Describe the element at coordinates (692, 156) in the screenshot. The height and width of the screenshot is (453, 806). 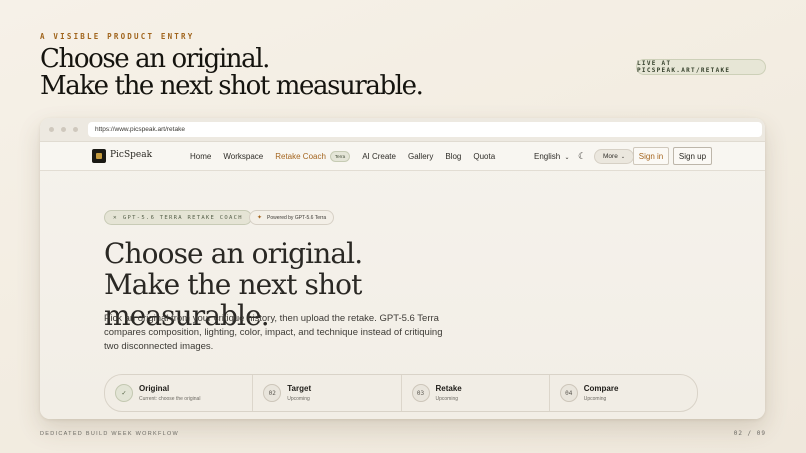
I see `sign-up-button: Sign up` at that location.